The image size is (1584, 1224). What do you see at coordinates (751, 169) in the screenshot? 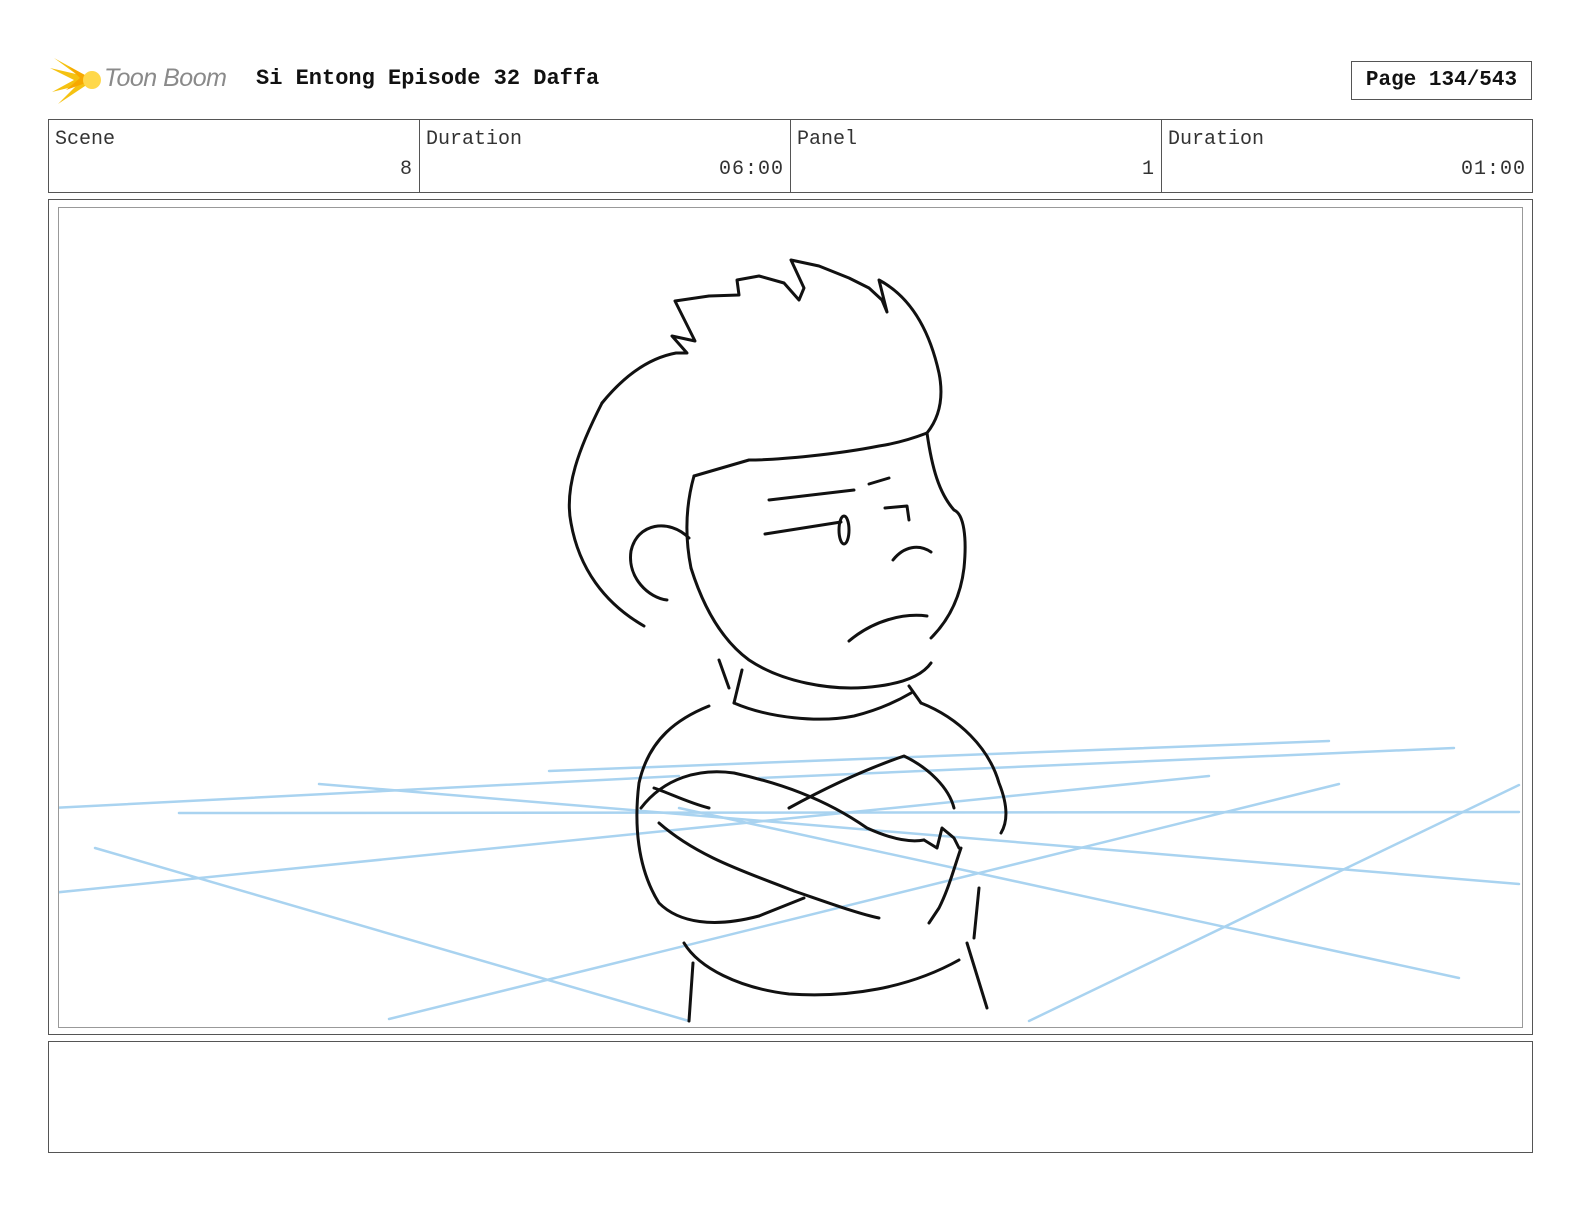
I see `scene-duration-value: 06:00` at bounding box center [751, 169].